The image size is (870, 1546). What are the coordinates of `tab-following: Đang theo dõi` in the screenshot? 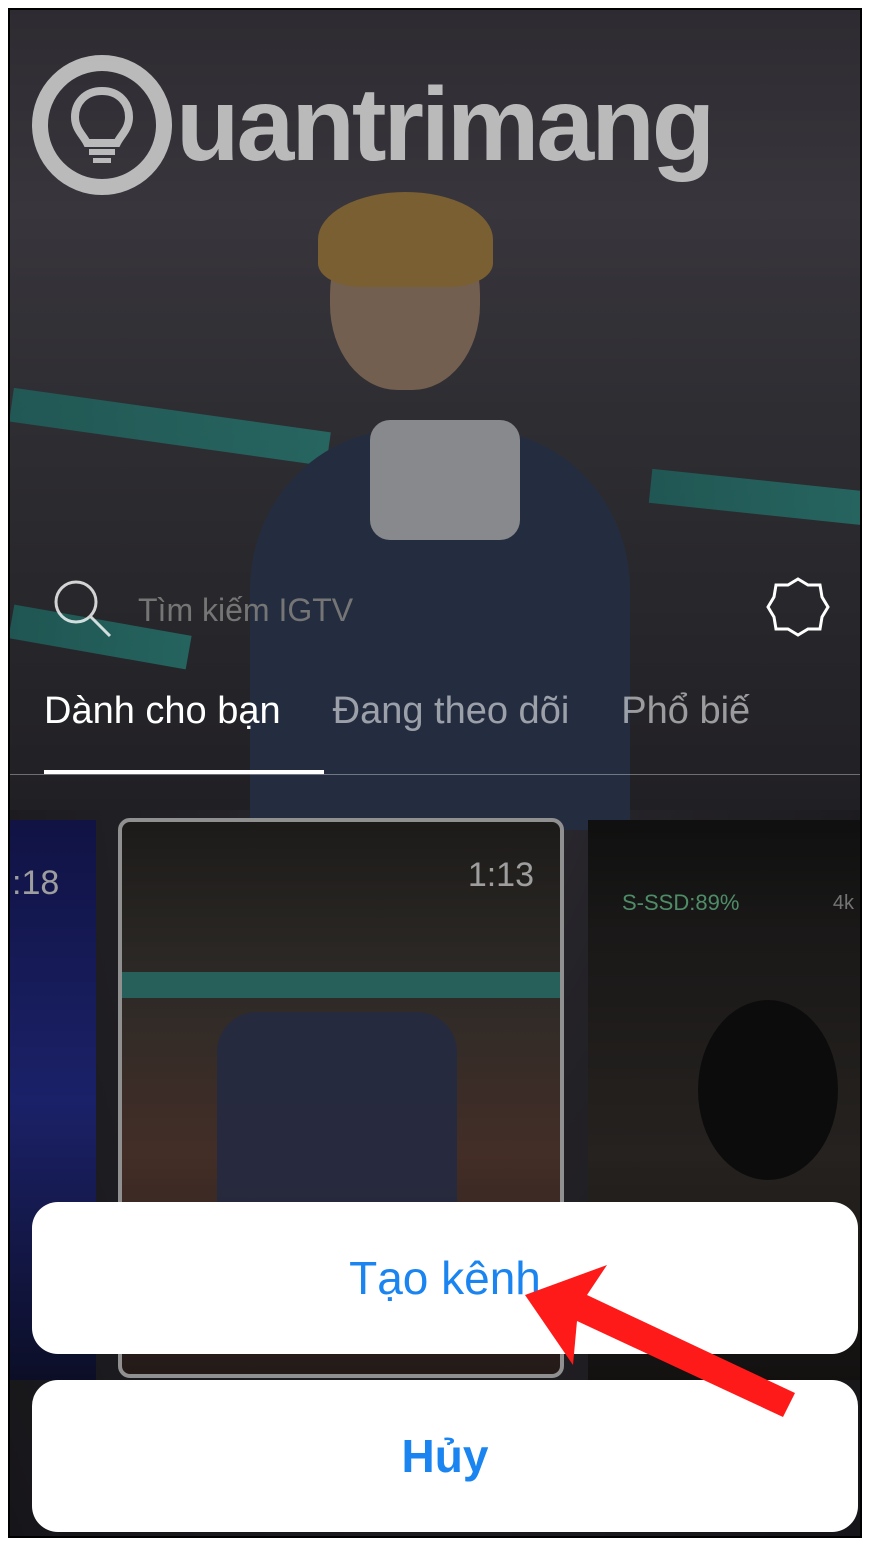 It's located at (451, 730).